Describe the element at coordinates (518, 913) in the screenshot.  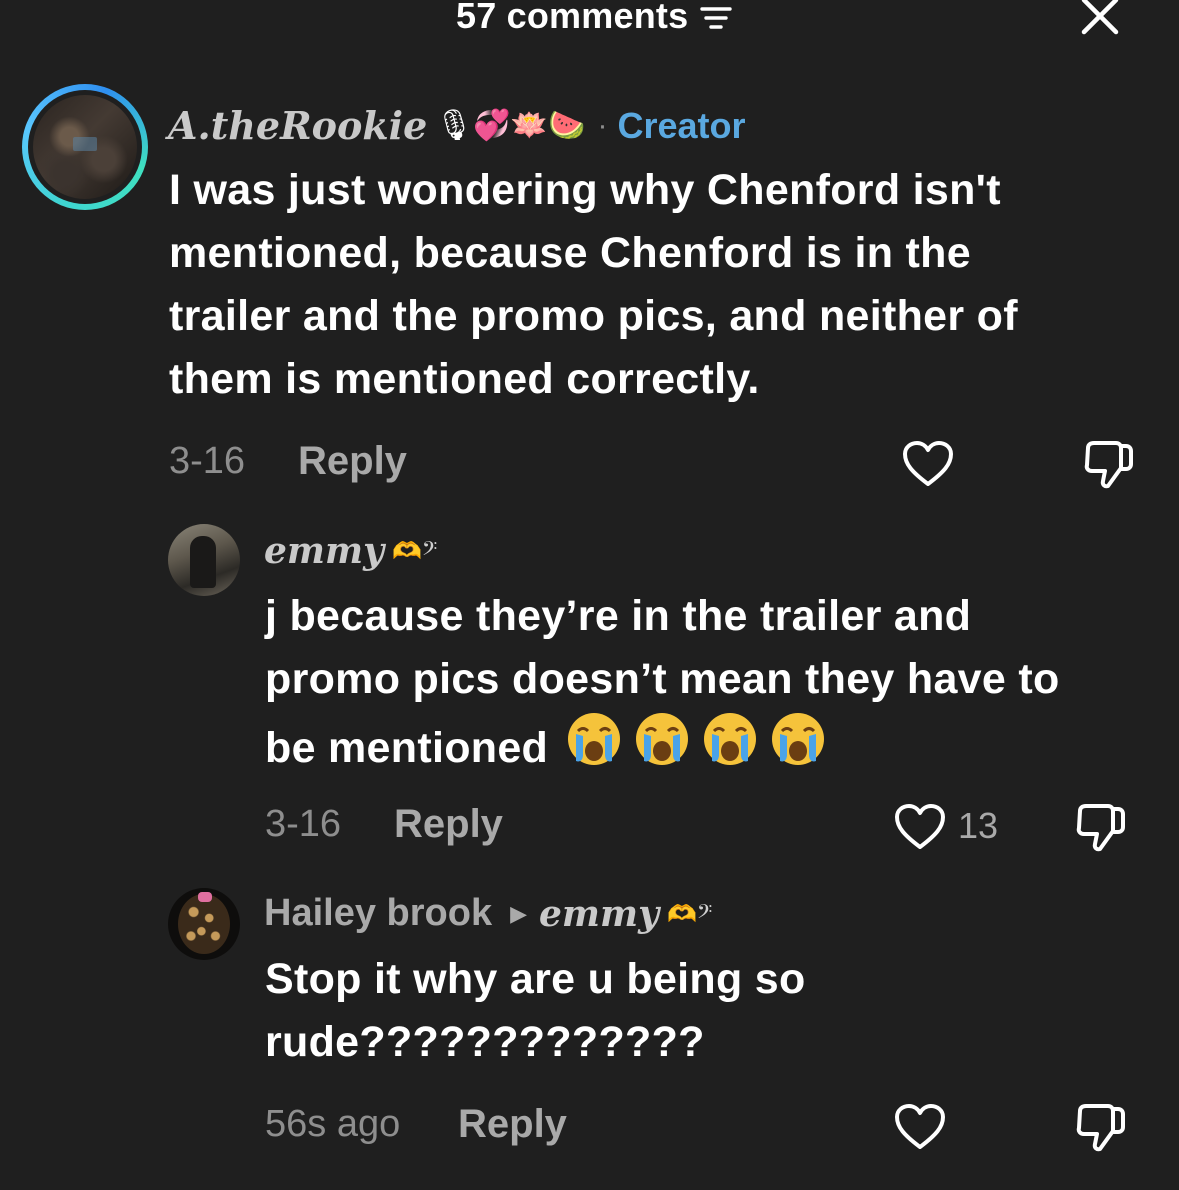
I see `reply-arrow-icon: ▶` at that location.